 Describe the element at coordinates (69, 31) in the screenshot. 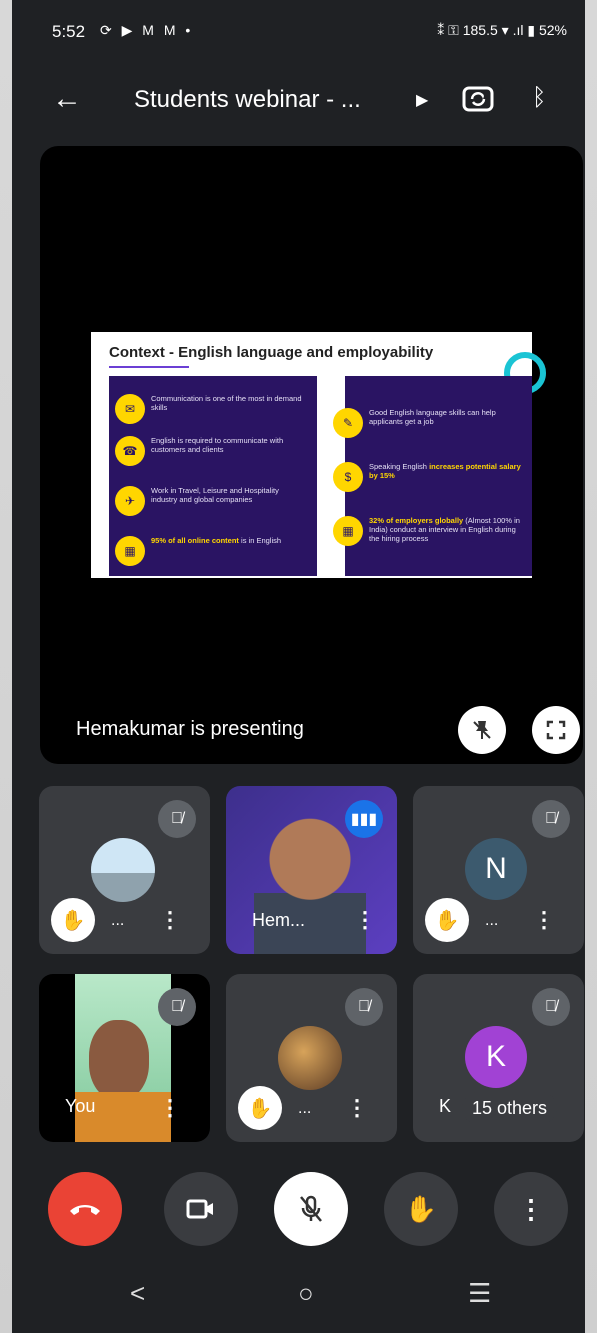

I see `status-time: 5:52` at that location.